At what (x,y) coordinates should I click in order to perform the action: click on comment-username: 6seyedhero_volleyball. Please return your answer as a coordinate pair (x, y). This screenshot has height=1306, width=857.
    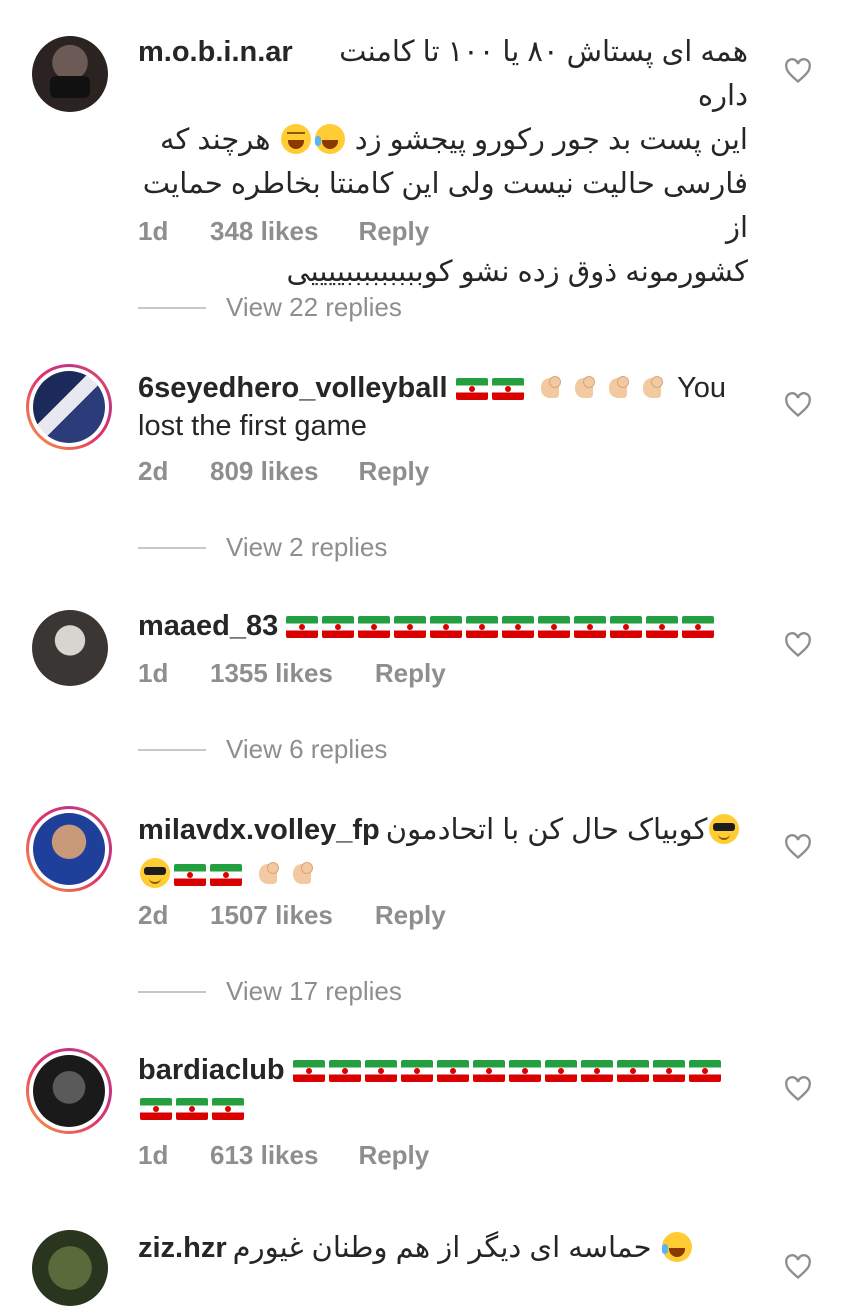
    Looking at the image, I should click on (293, 388).